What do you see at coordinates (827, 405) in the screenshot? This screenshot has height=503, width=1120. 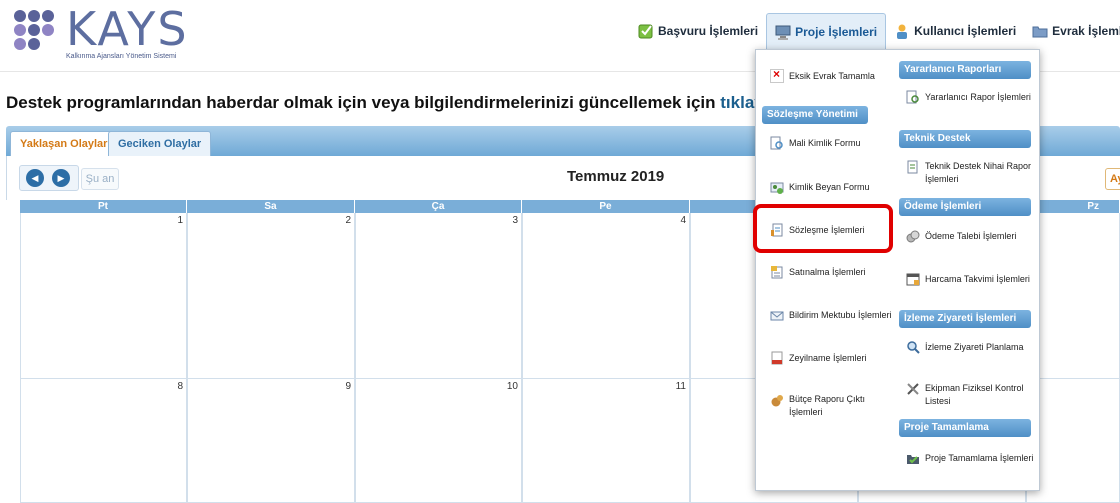 I see `menu-item-label: Bütçe Raporu Çıktı İşlemleri` at bounding box center [827, 405].